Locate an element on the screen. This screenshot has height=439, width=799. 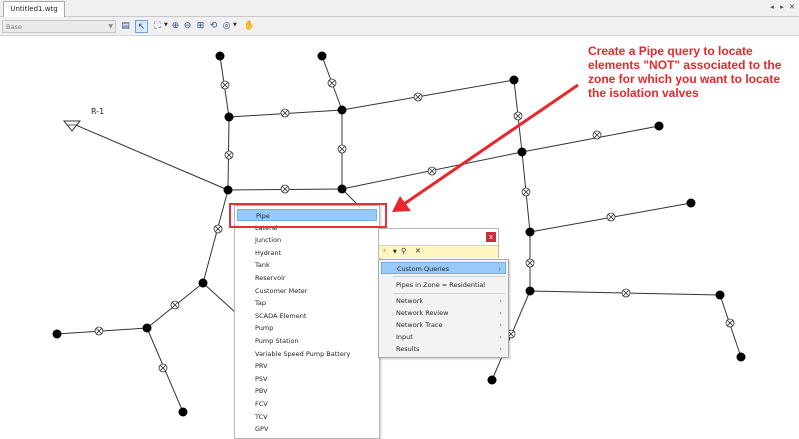
zoom-previous-icon: ⟲ is located at coordinates (213, 26).